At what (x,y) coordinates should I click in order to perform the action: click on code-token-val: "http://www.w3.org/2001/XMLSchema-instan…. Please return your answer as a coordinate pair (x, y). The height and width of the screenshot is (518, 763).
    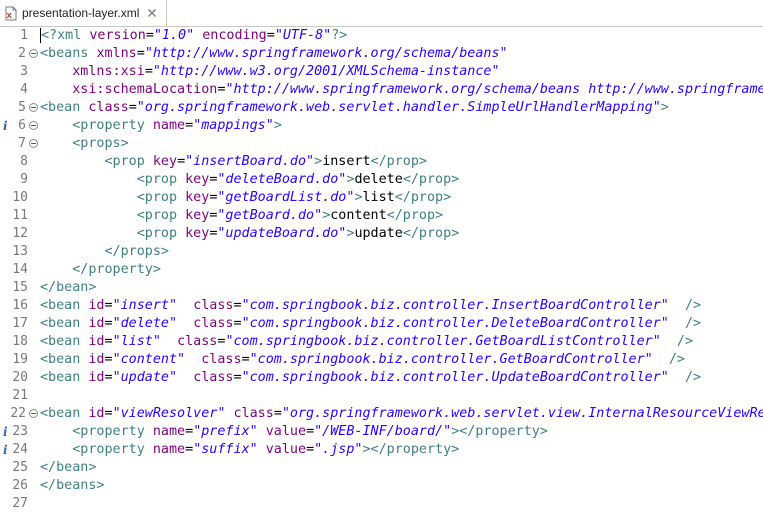
    Looking at the image, I should click on (326, 71).